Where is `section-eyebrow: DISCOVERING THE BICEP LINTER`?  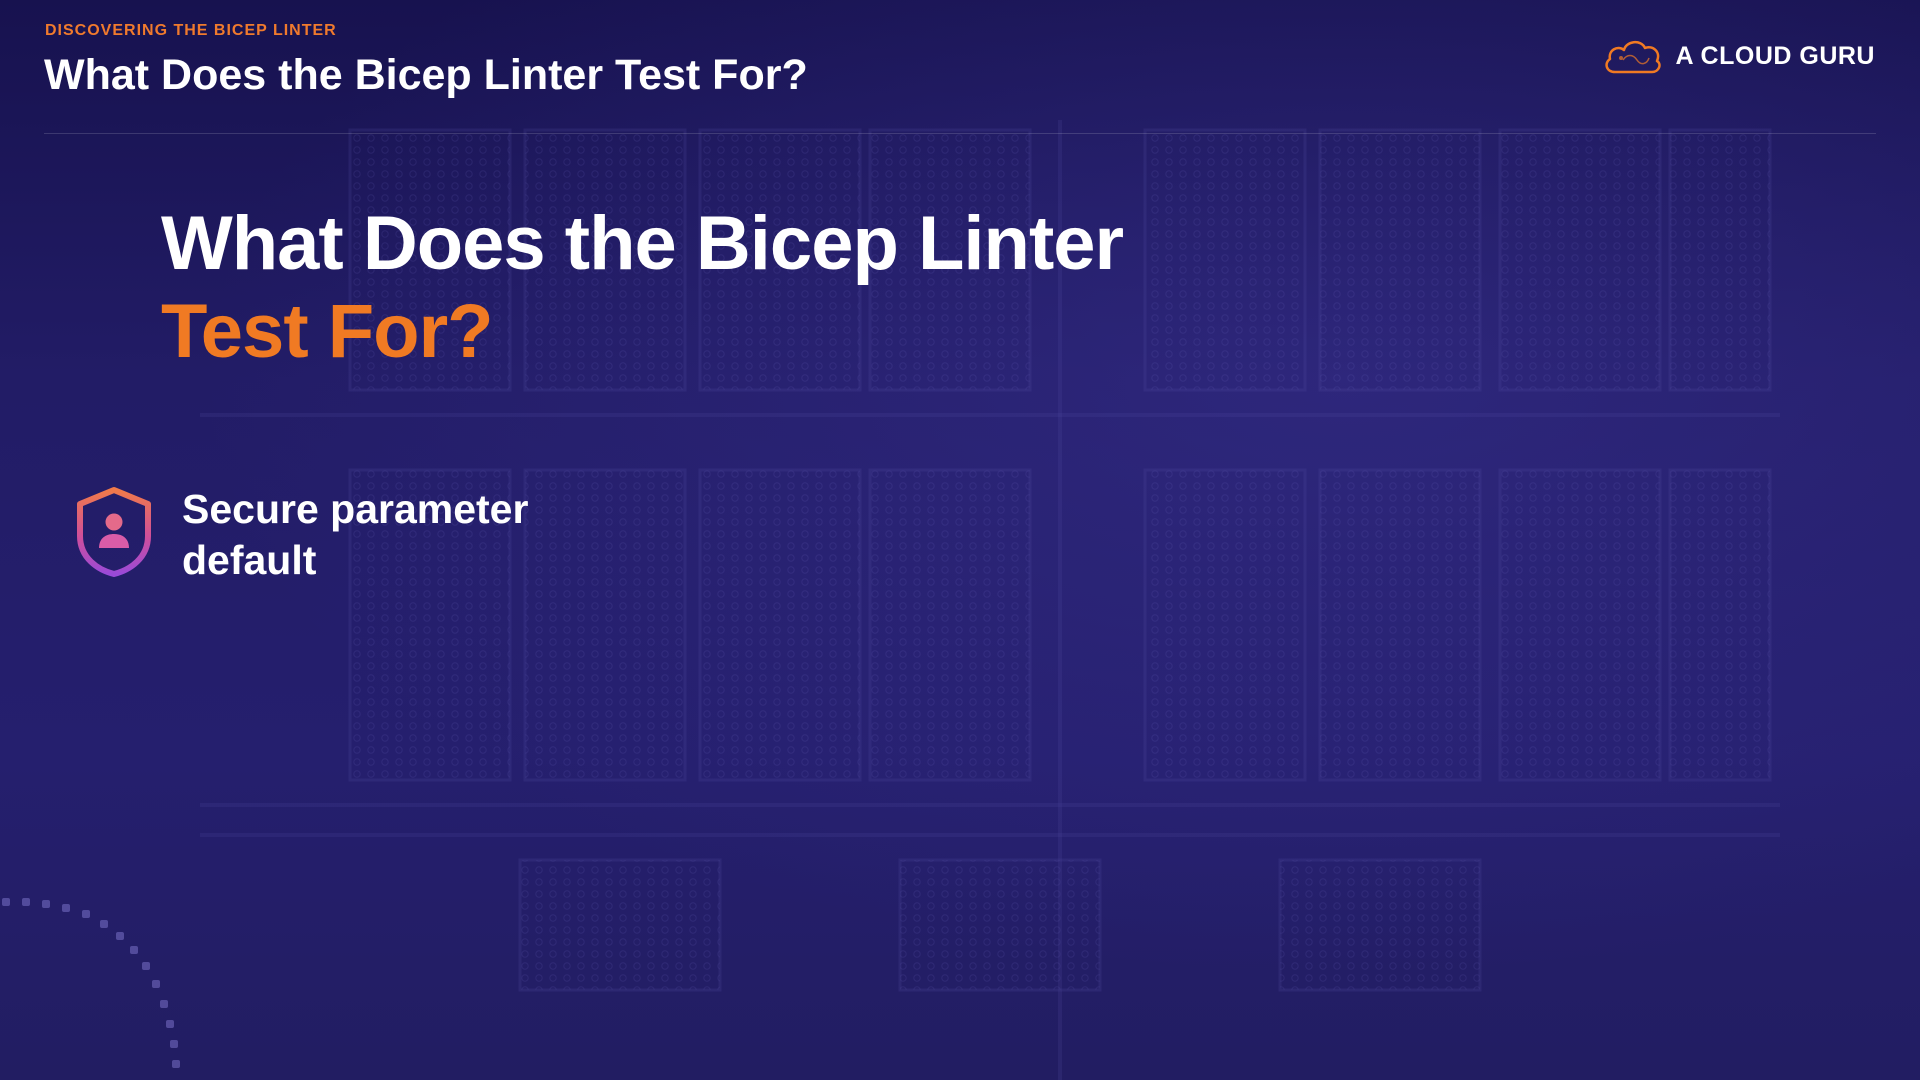 section-eyebrow: DISCOVERING THE BICEP LINTER is located at coordinates (191, 30).